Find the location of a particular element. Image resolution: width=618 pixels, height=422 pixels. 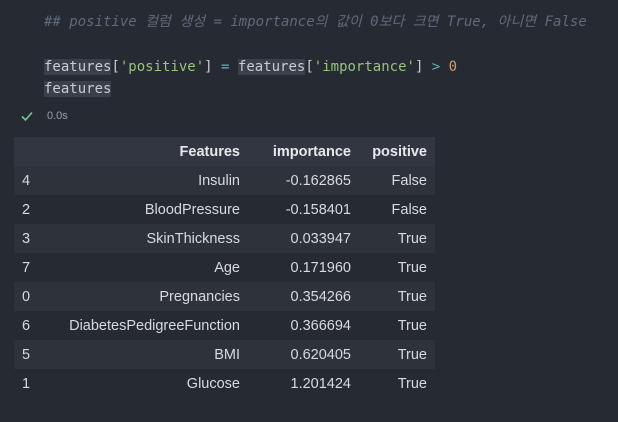

table-row: 4 Insulin -0.162865 False is located at coordinates (224, 180).